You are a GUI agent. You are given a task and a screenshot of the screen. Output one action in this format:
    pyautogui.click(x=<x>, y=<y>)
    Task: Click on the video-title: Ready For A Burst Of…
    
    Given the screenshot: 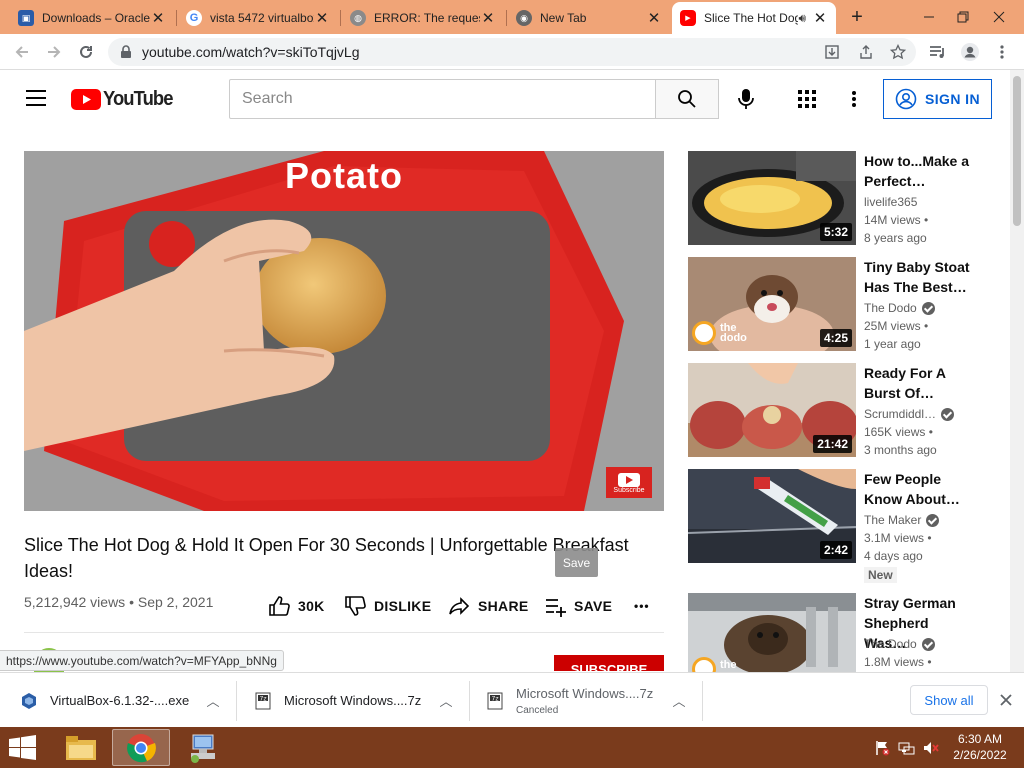 What is the action you would take?
    pyautogui.click(x=919, y=383)
    